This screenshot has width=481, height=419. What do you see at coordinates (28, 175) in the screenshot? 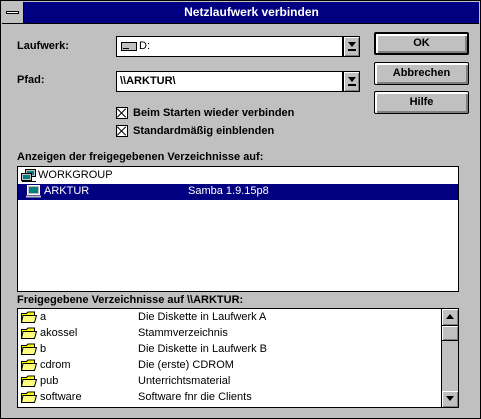
I see `workgroup-icon` at bounding box center [28, 175].